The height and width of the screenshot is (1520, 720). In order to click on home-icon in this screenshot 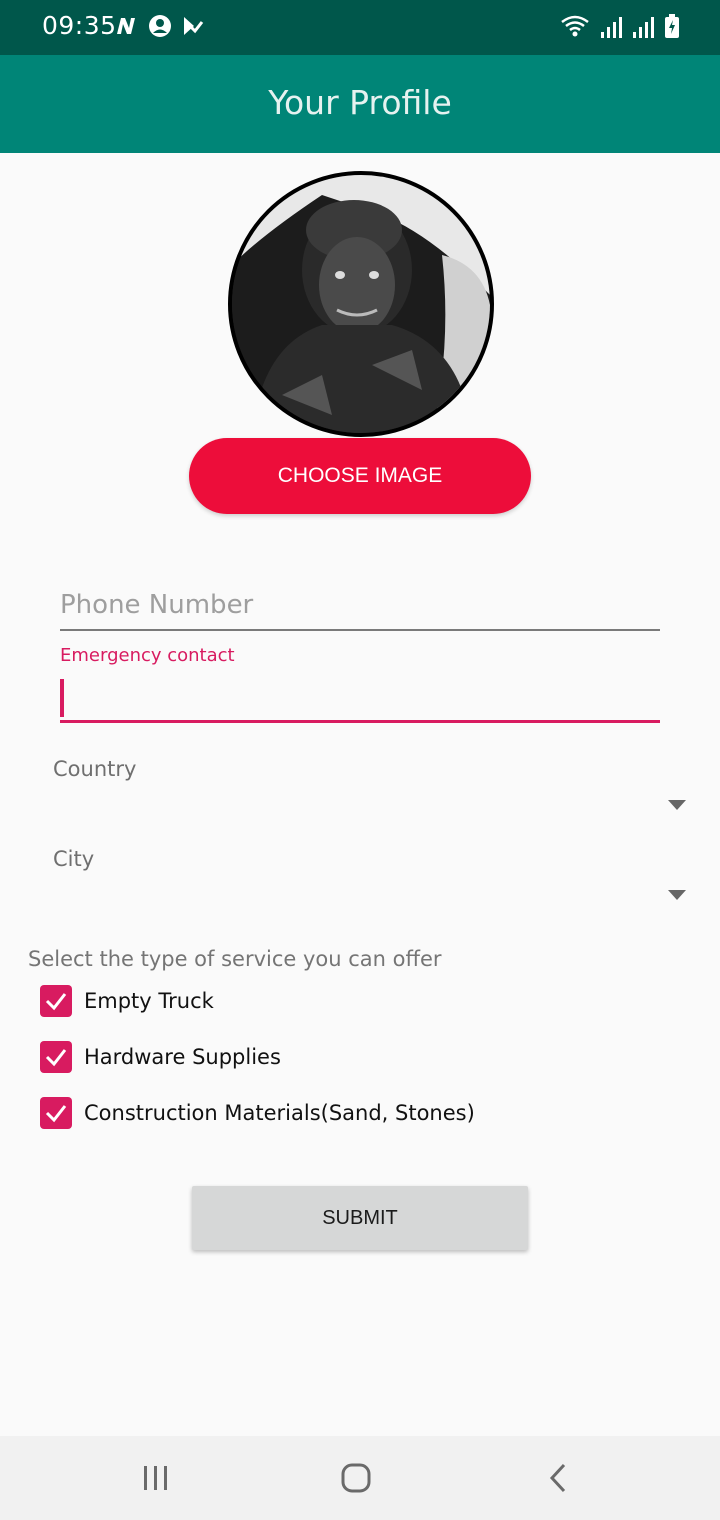, I will do `click(356, 1478)`.